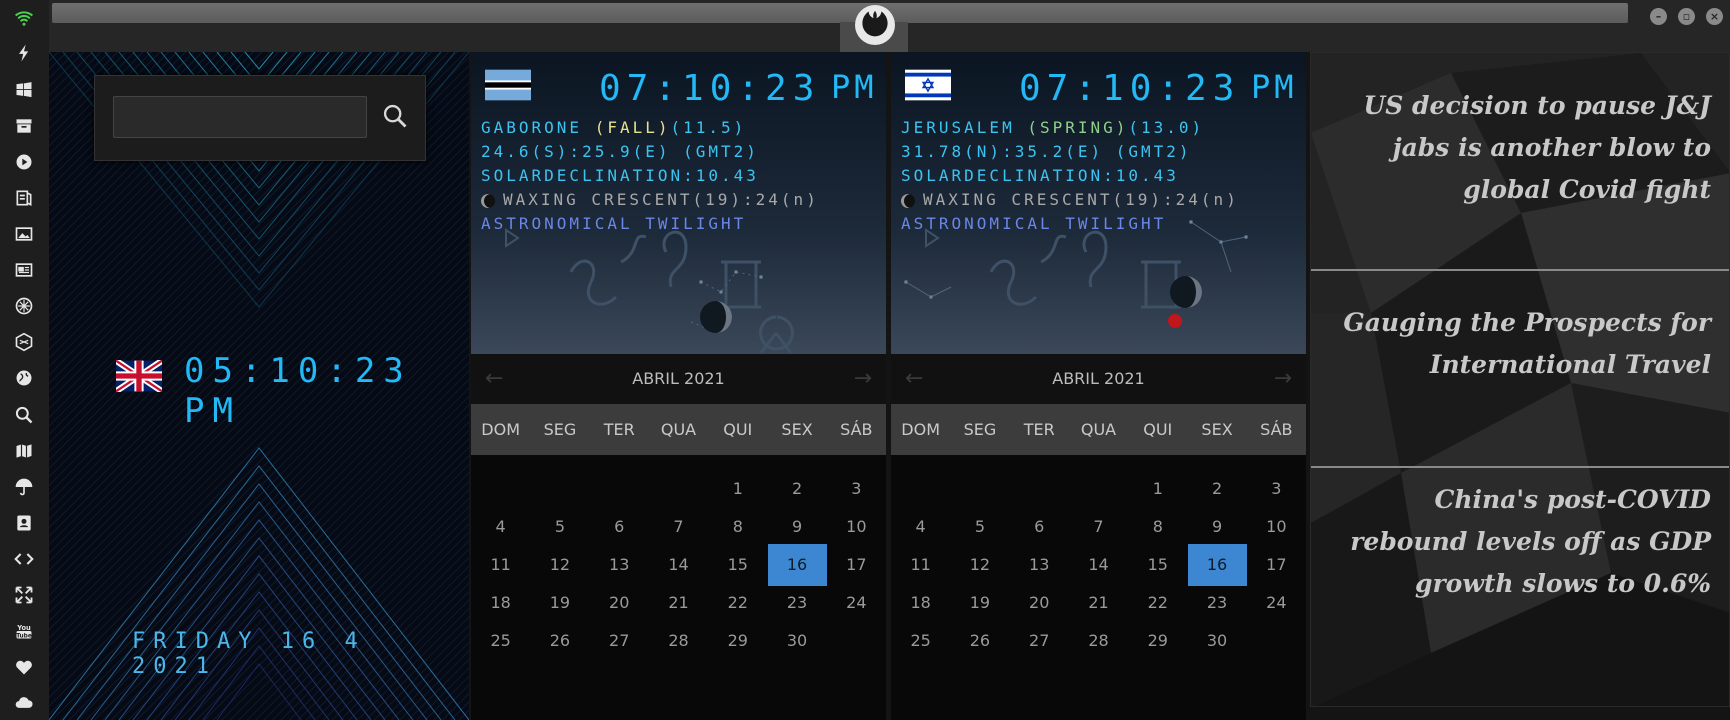  What do you see at coordinates (24, 595) in the screenshot?
I see `expand-icon` at bounding box center [24, 595].